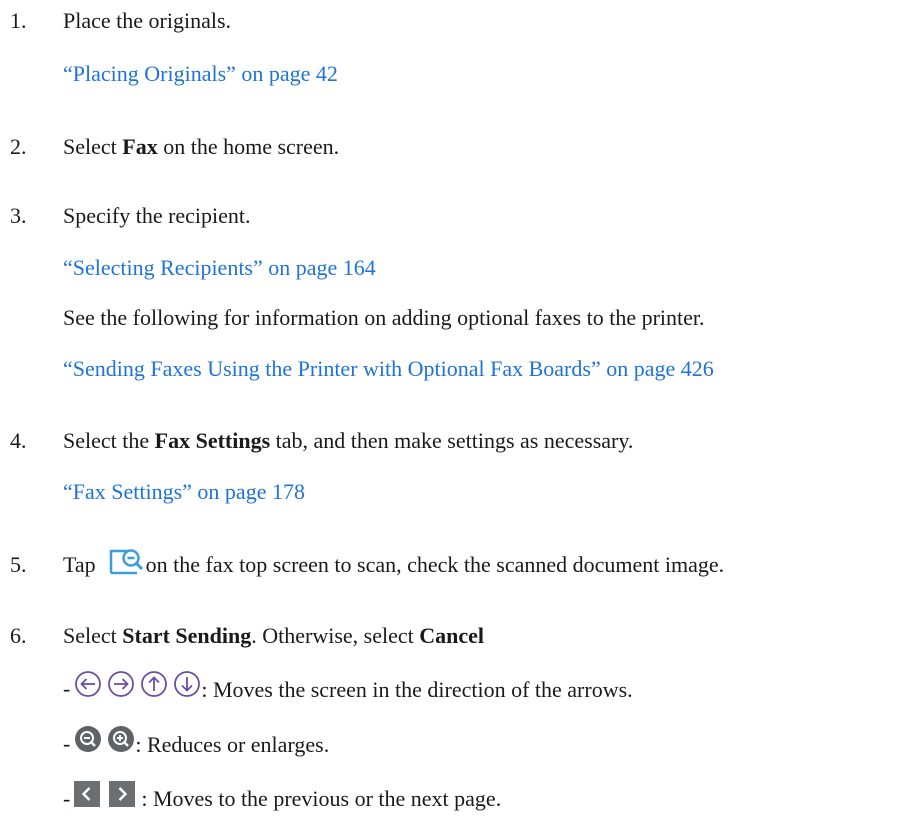 This screenshot has height=828, width=901. I want to click on step-6-bold-2: Cancel, so click(452, 635).